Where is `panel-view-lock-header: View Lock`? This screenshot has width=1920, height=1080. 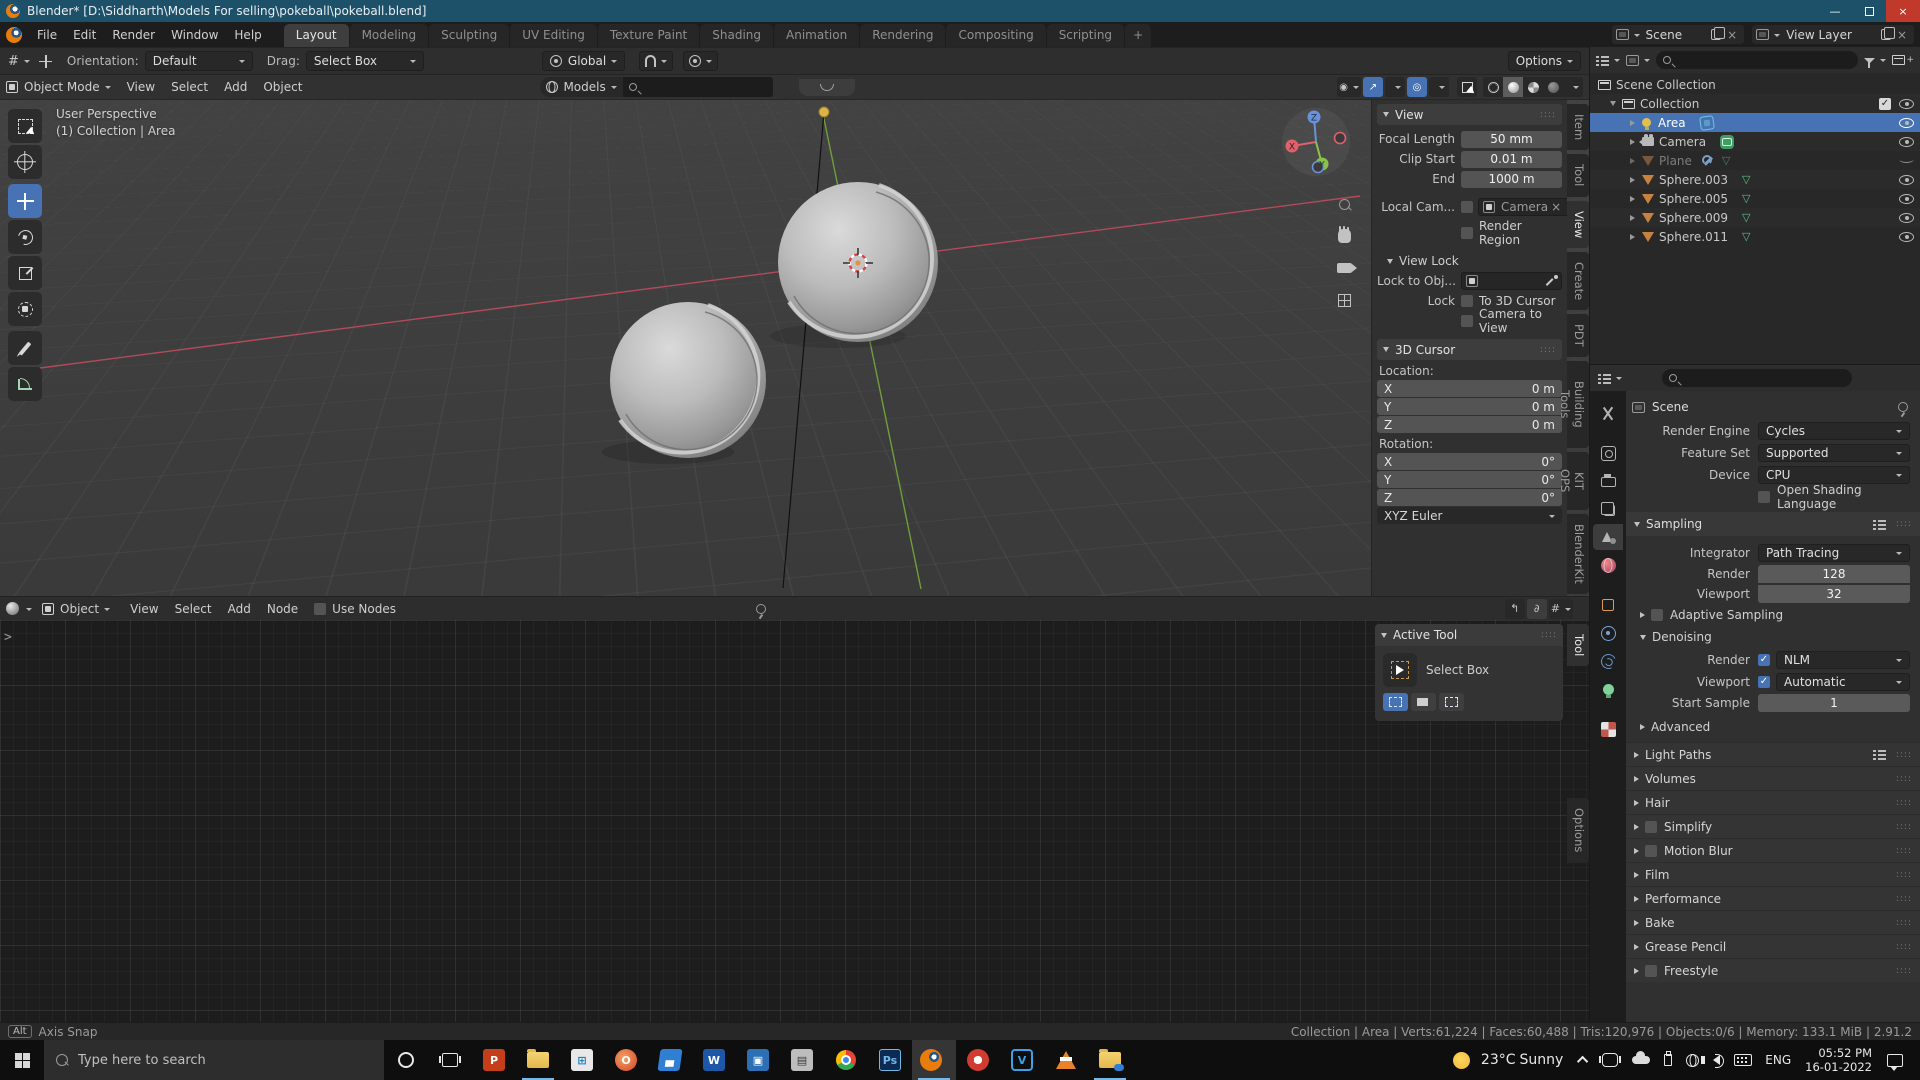
panel-view-lock-header: View Lock is located at coordinates (1469, 261).